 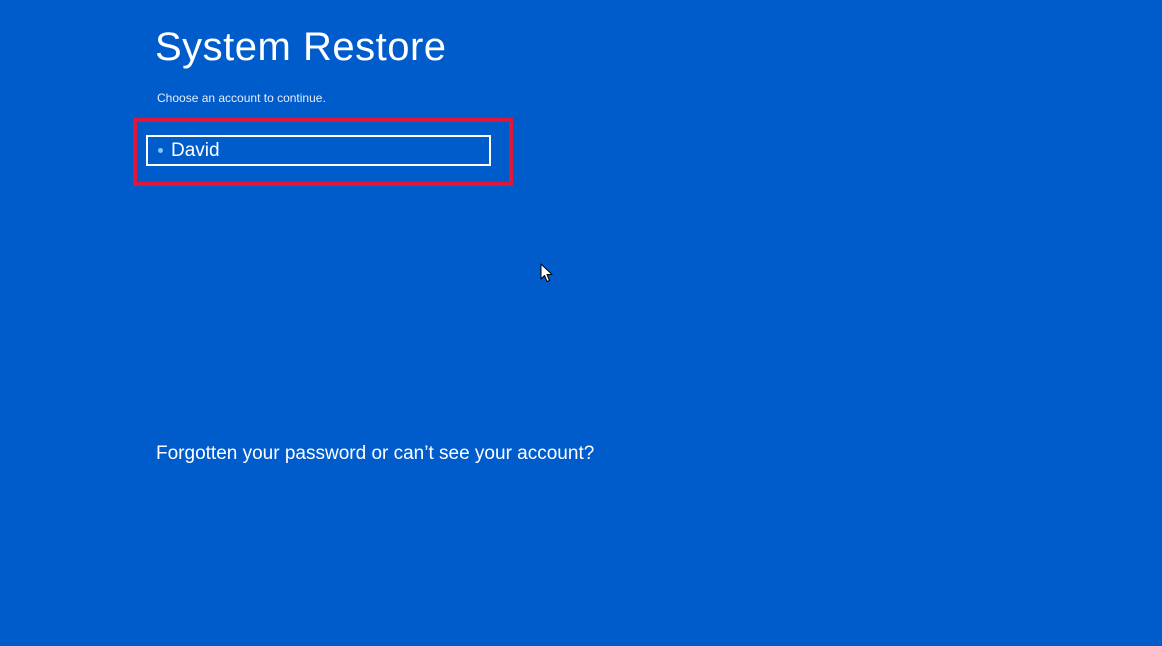 I want to click on account-name: David, so click(x=195, y=150).